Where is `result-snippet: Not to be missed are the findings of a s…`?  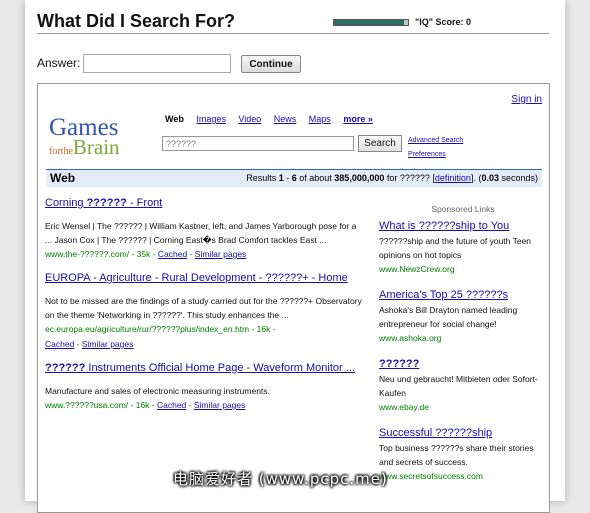
result-snippet: Not to be missed are the findings of a s… is located at coordinates (203, 308).